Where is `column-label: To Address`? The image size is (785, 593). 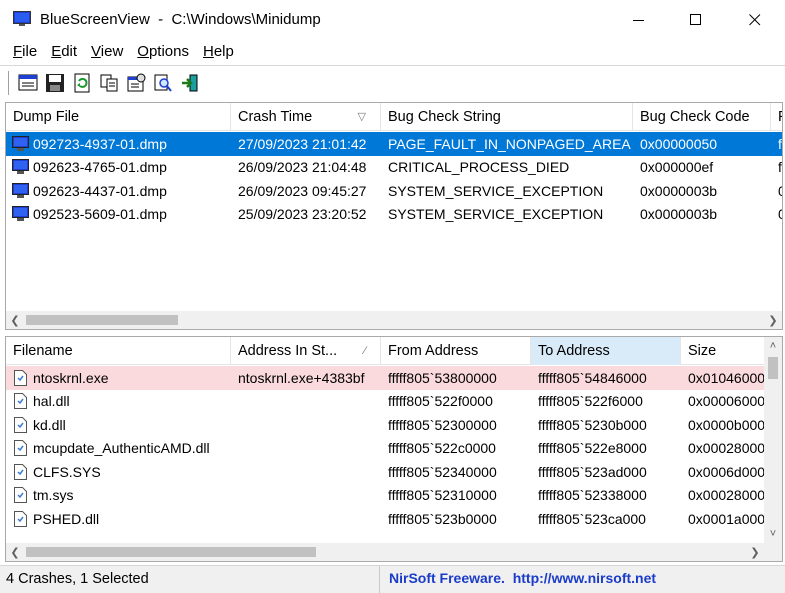
column-label: To Address is located at coordinates (574, 351).